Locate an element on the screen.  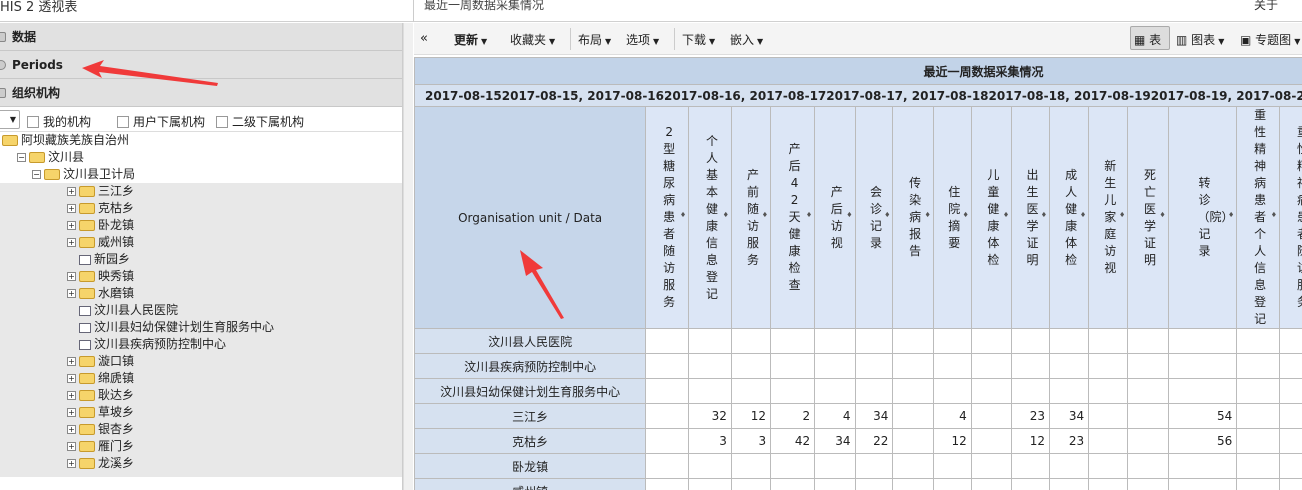
chart-menu: ▥ 图表 ▼ is located at coordinates (1200, 39).